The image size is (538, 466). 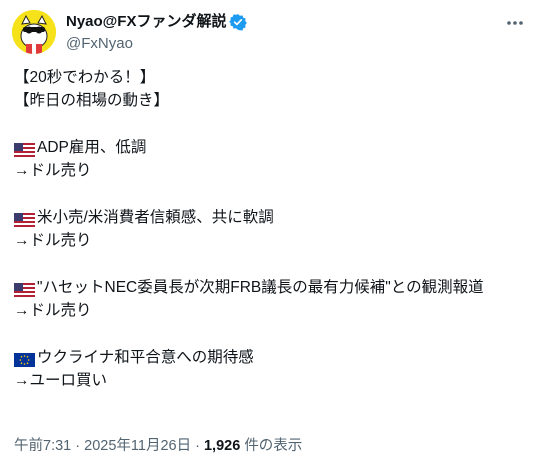 I want to click on tweet-title-line: 【20秒でわかる！】, so click(x=85, y=77).